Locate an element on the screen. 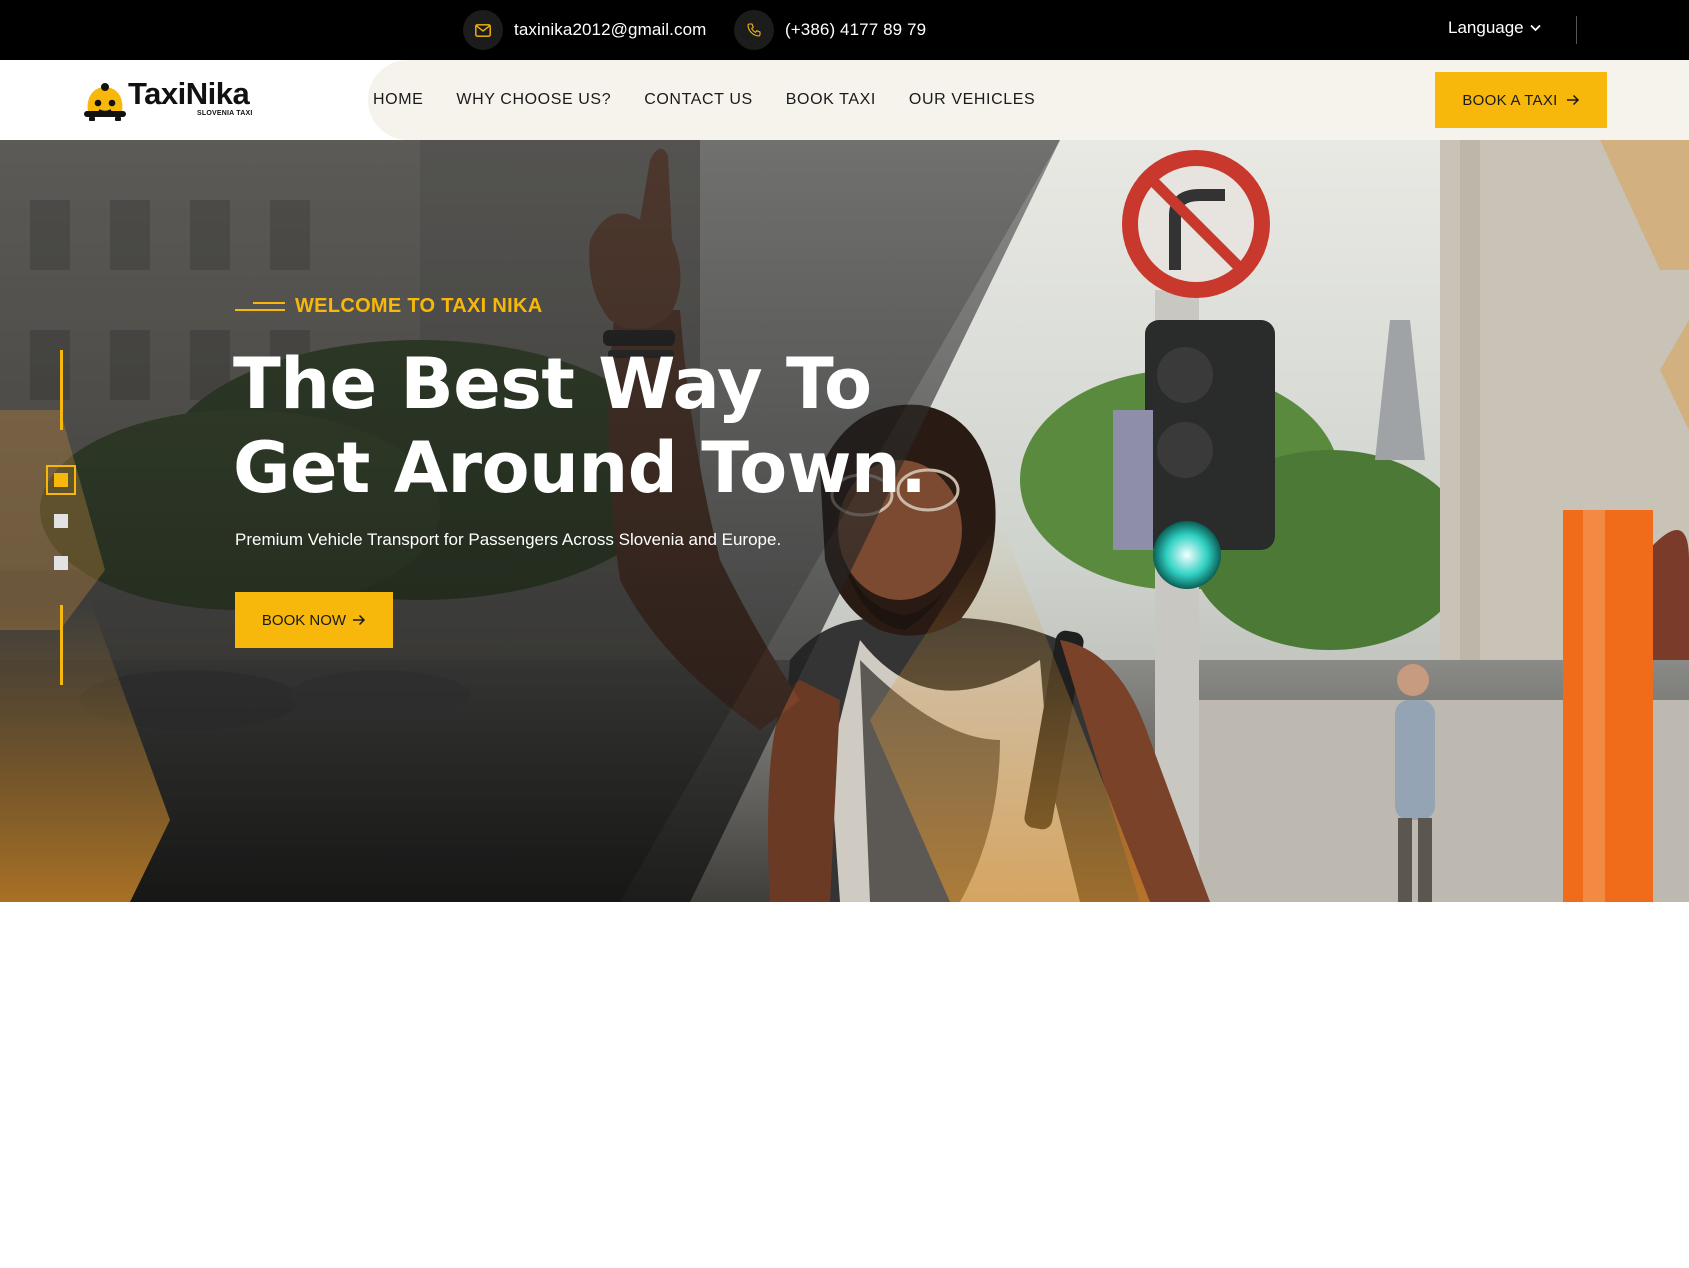 The height and width of the screenshot is (1268, 1689). nav-why-choose-us: WHY CHOOSE US? is located at coordinates (533, 100).